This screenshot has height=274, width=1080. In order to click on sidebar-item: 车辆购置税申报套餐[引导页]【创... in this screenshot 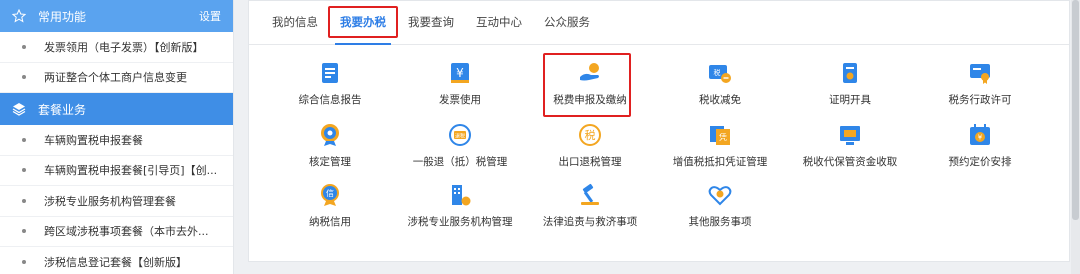, I will do `click(116, 171)`.